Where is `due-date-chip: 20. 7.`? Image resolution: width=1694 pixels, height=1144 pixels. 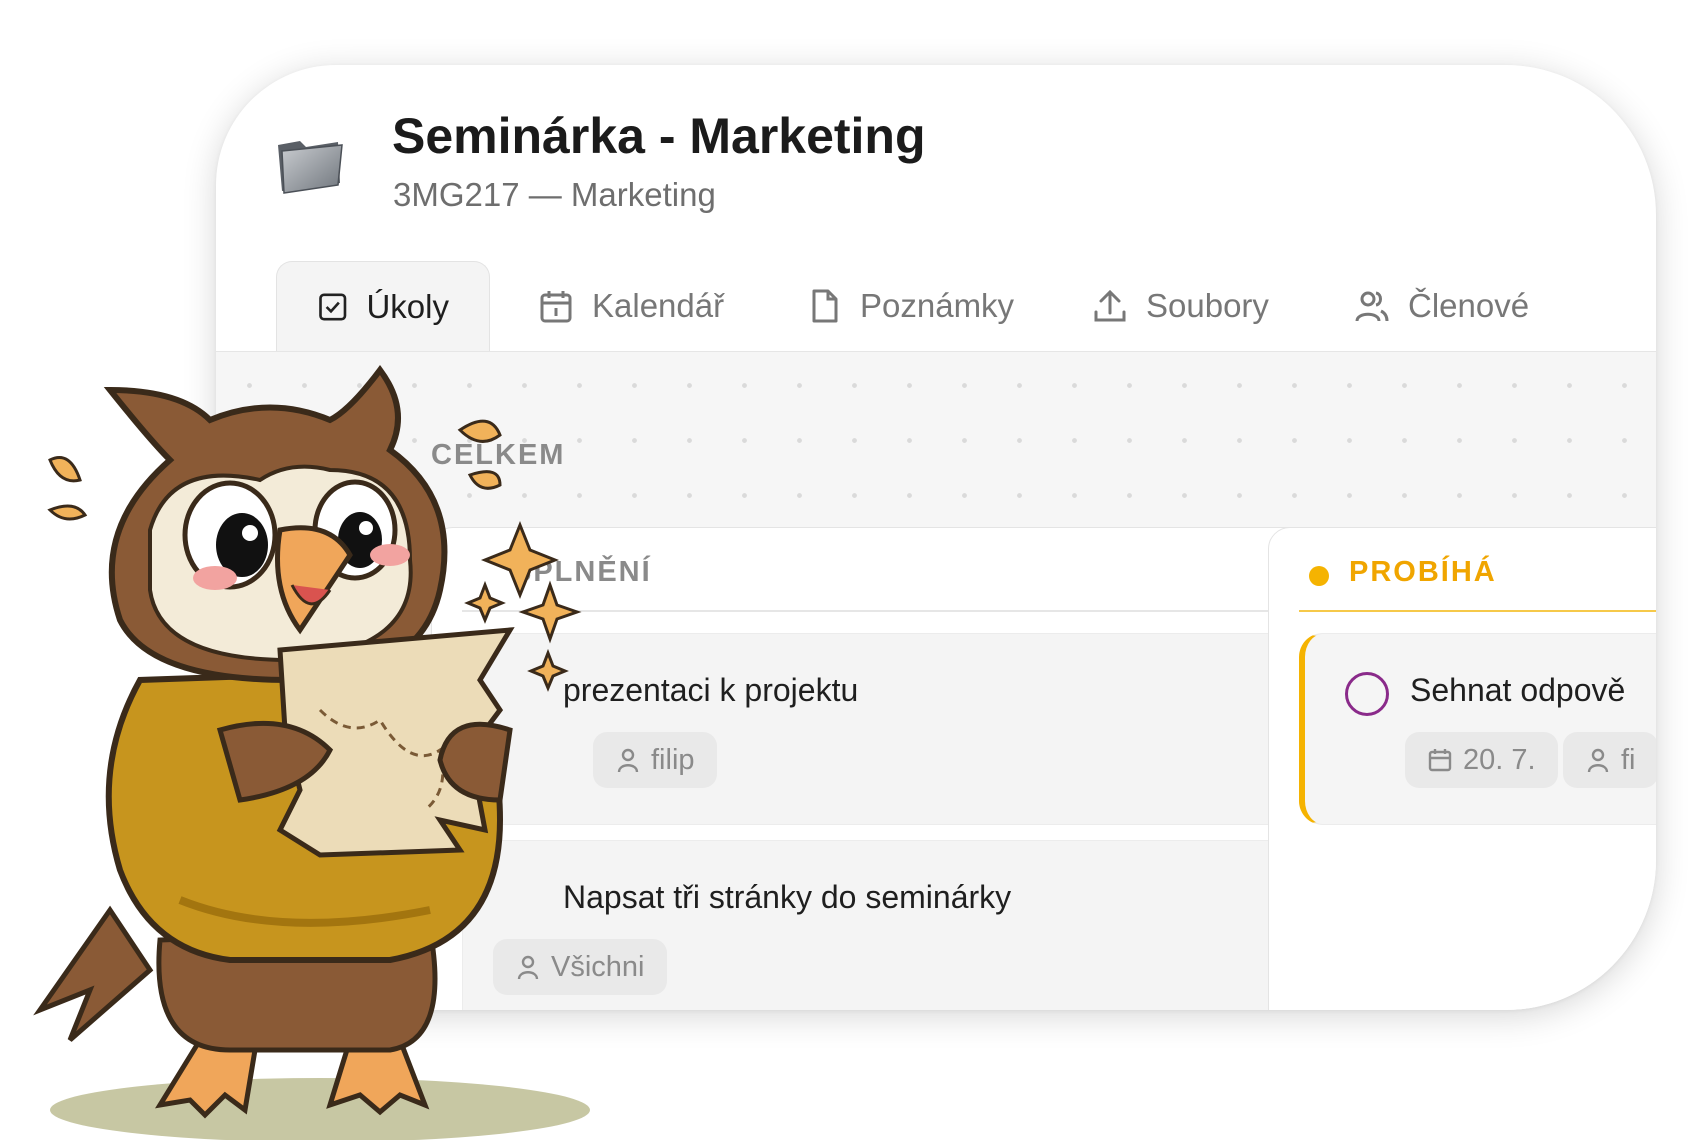
due-date-chip: 20. 7. is located at coordinates (1481, 760).